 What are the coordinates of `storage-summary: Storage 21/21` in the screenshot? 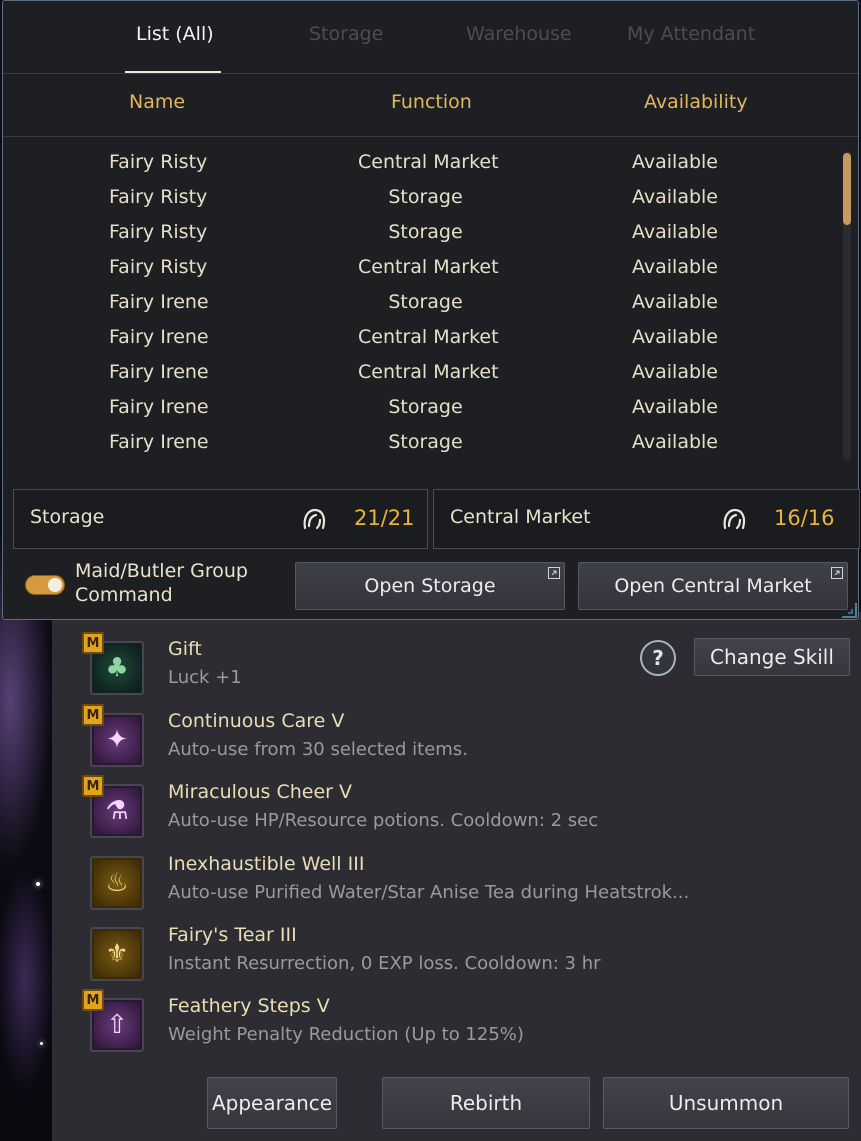 It's located at (220, 519).